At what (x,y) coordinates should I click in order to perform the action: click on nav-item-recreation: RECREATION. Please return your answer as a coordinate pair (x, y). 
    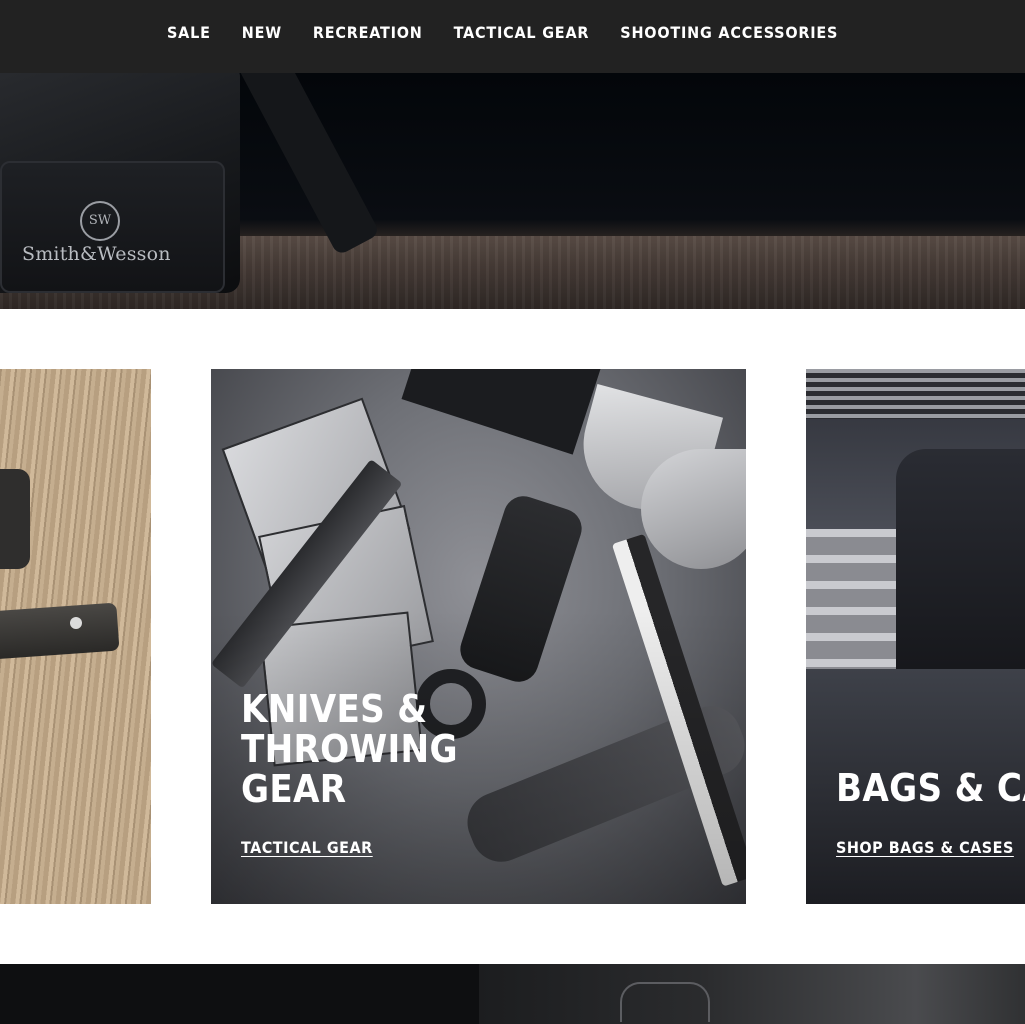
    Looking at the image, I should click on (368, 33).